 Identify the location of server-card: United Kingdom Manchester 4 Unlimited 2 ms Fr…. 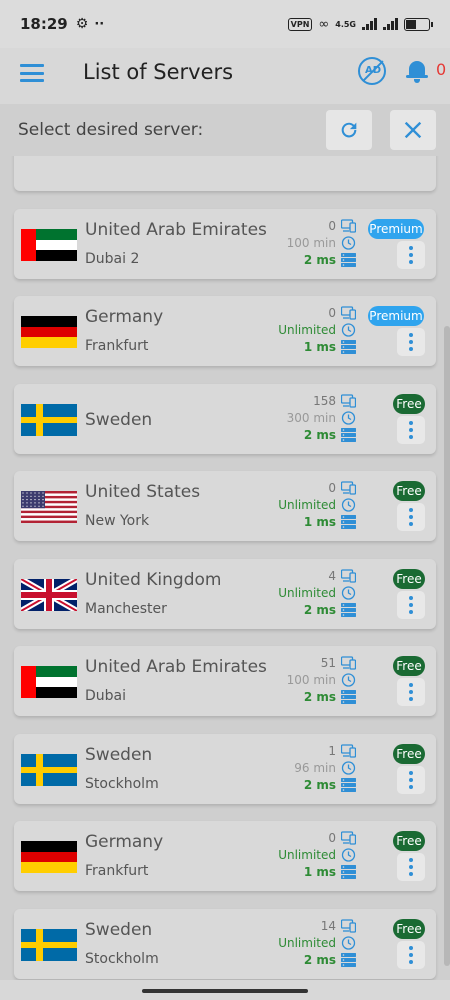
(225, 593).